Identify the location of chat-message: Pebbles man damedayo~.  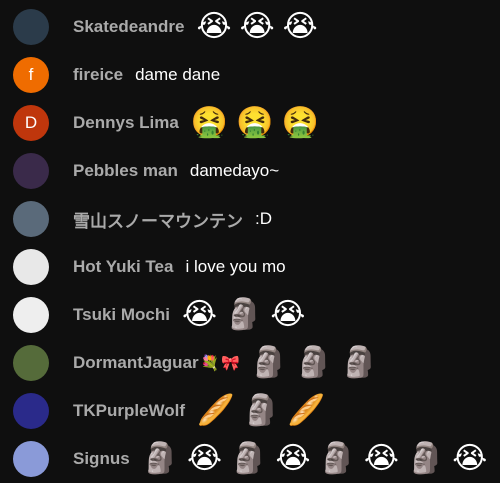
(250, 171).